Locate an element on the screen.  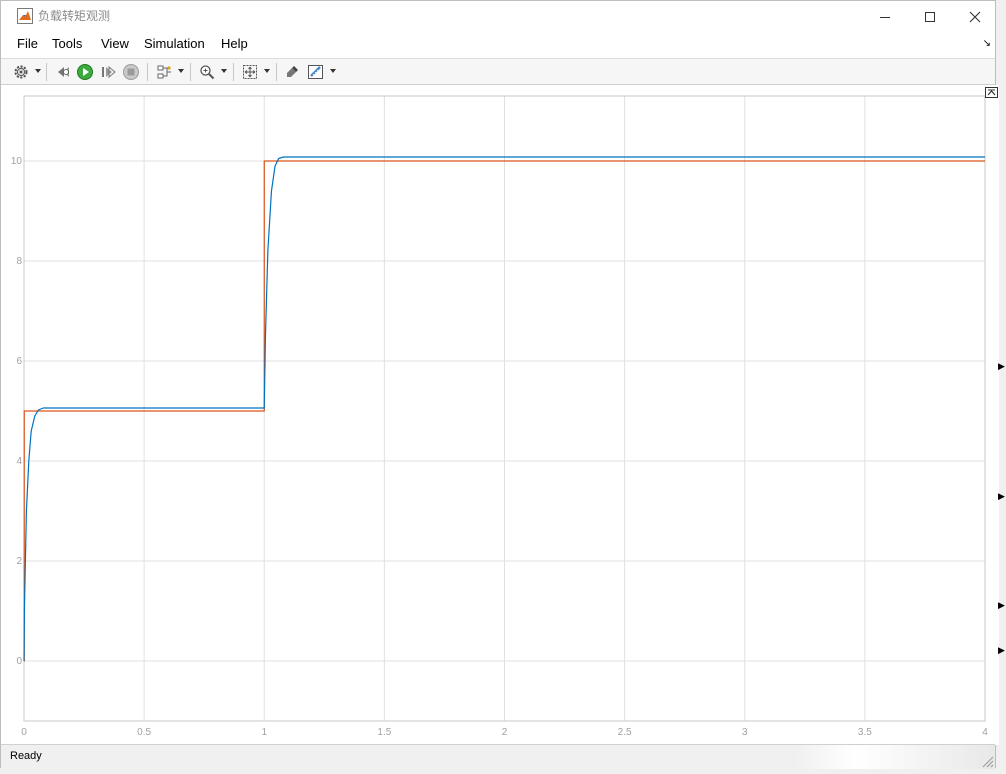
y-tick-label: 10 is located at coordinates (17, 161).